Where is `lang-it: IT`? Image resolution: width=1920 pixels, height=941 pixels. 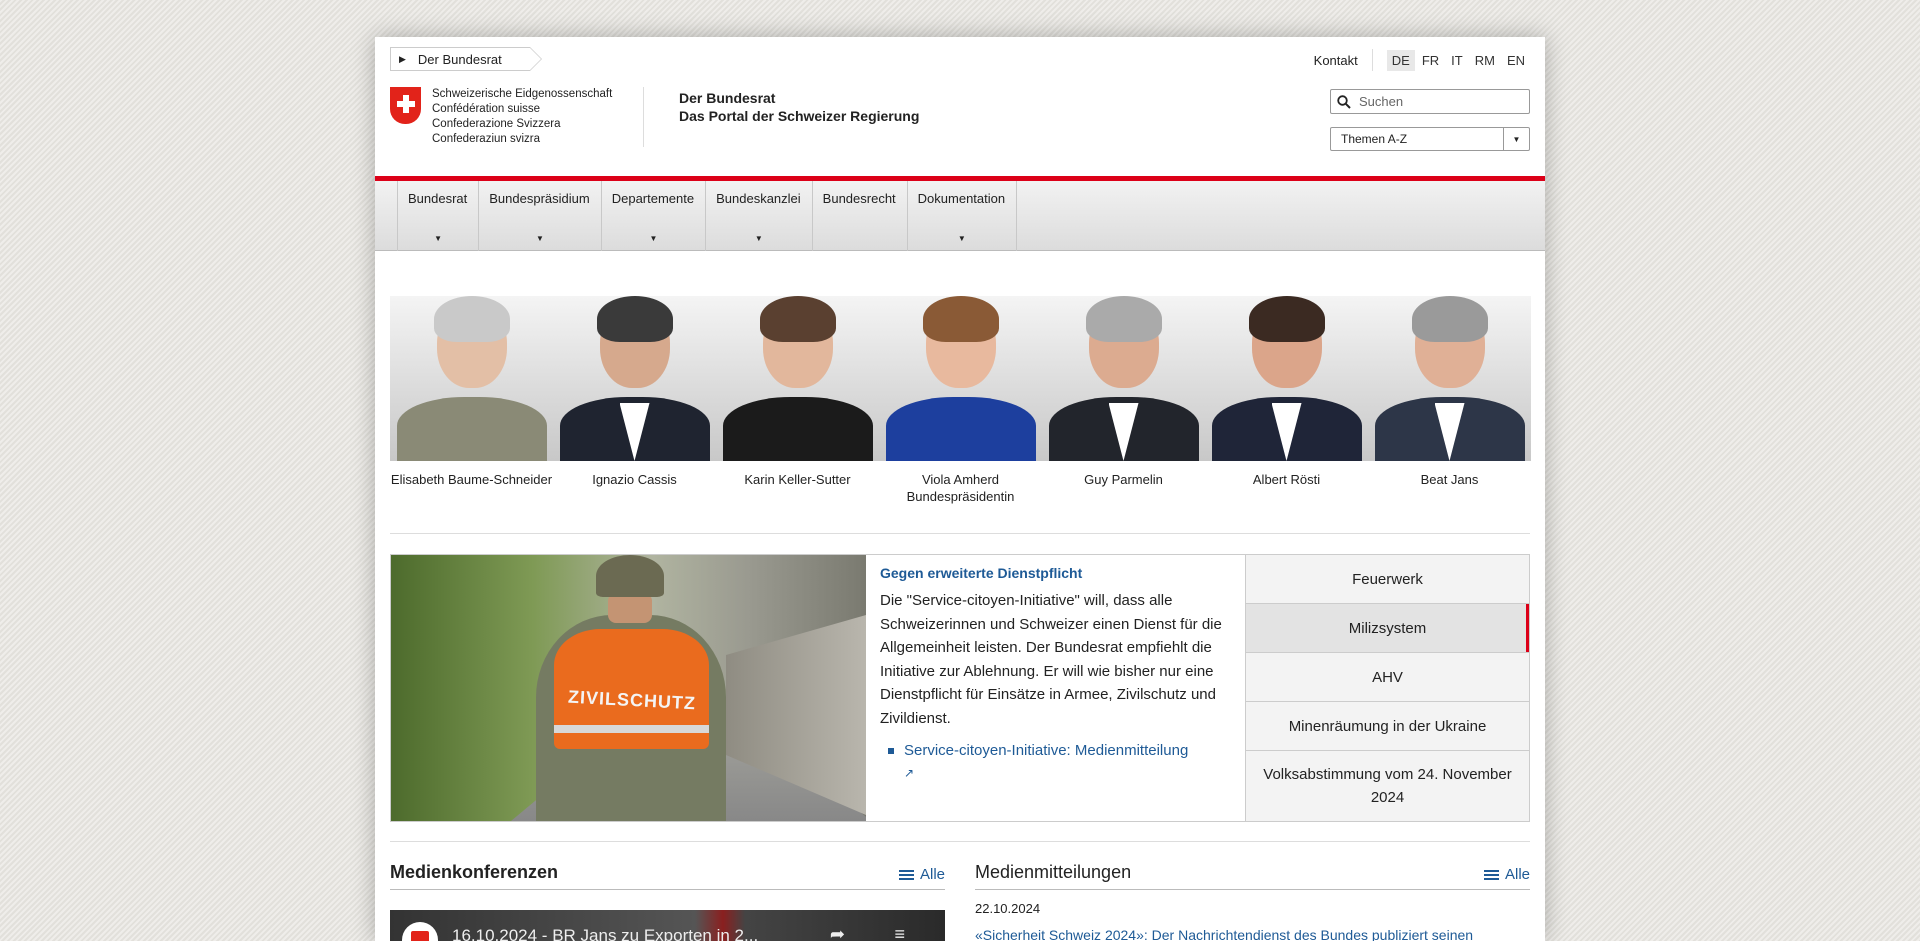
lang-it: IT is located at coordinates (1457, 60).